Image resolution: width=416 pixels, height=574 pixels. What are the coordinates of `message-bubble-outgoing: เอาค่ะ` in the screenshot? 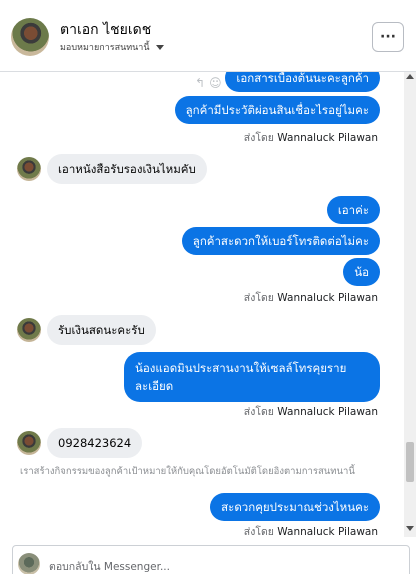 It's located at (353, 210).